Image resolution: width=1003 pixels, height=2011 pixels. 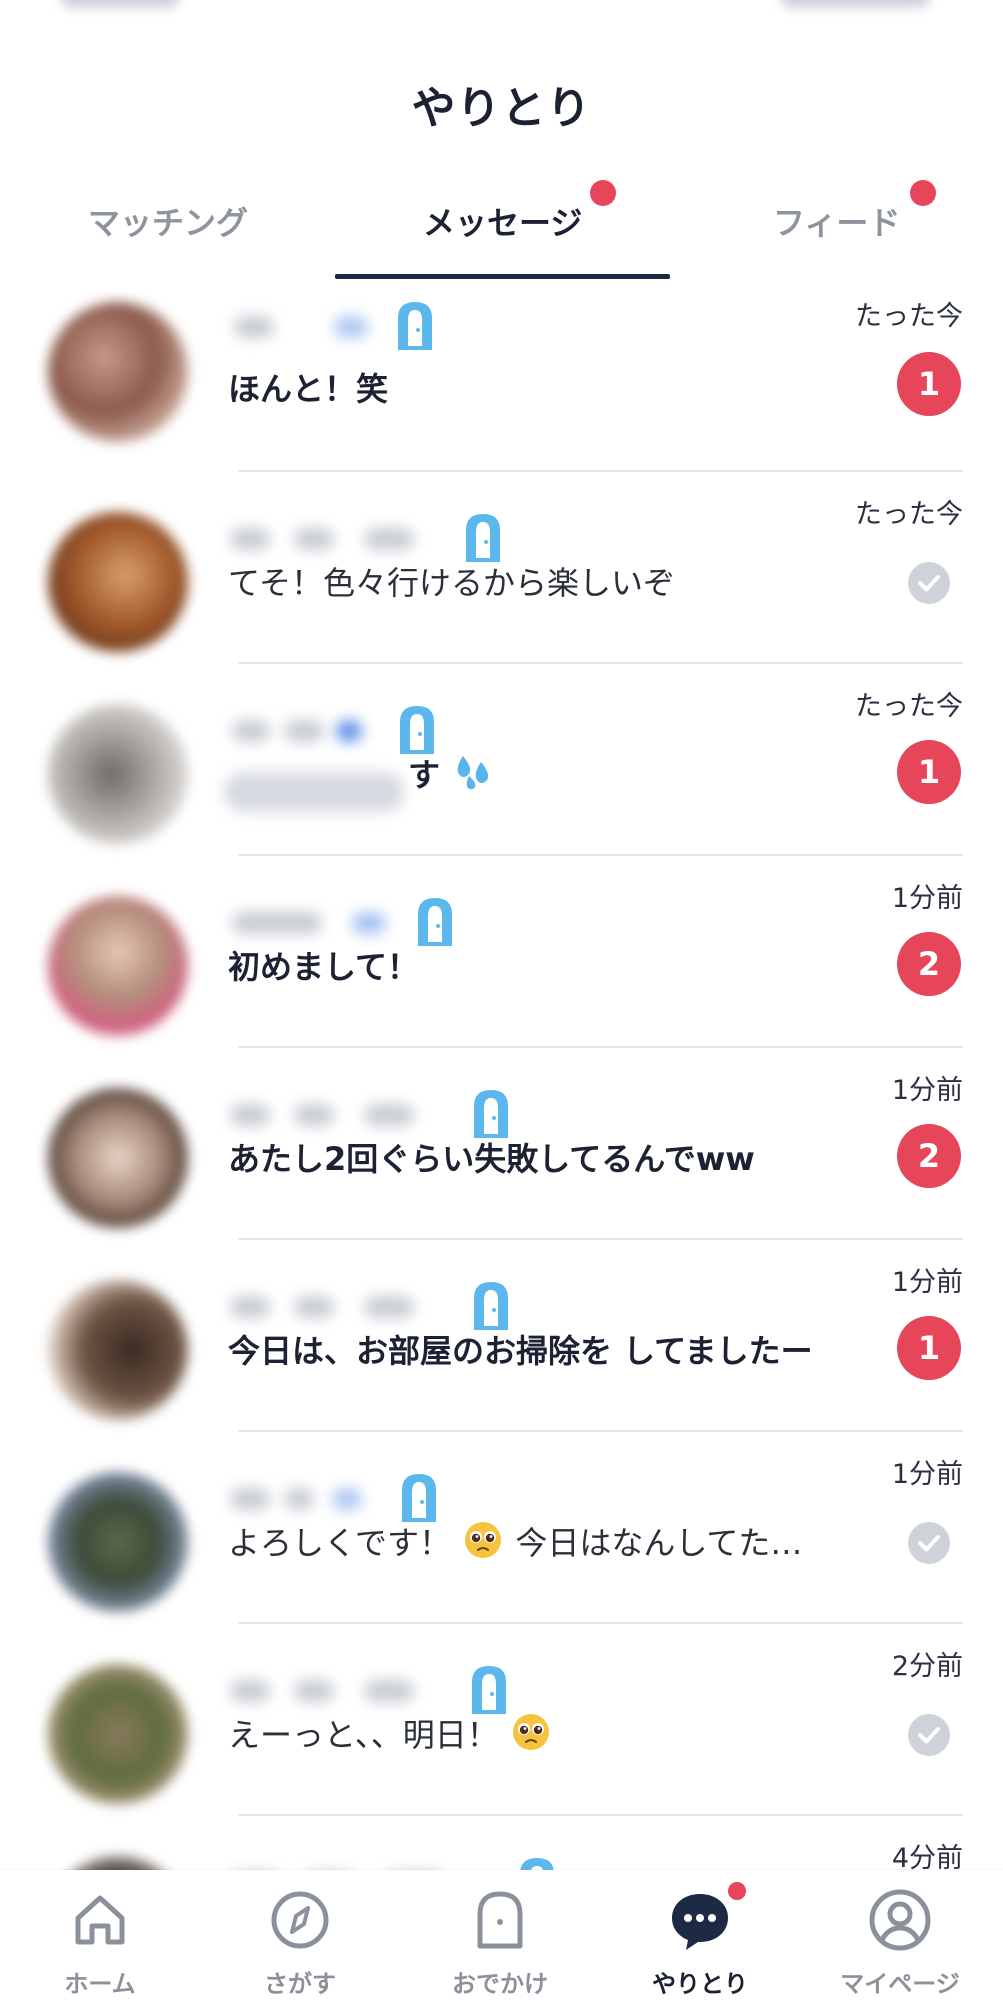 What do you see at coordinates (501, 952) in the screenshot?
I see `conversation-row: 初めまして！ 1分前 2` at bounding box center [501, 952].